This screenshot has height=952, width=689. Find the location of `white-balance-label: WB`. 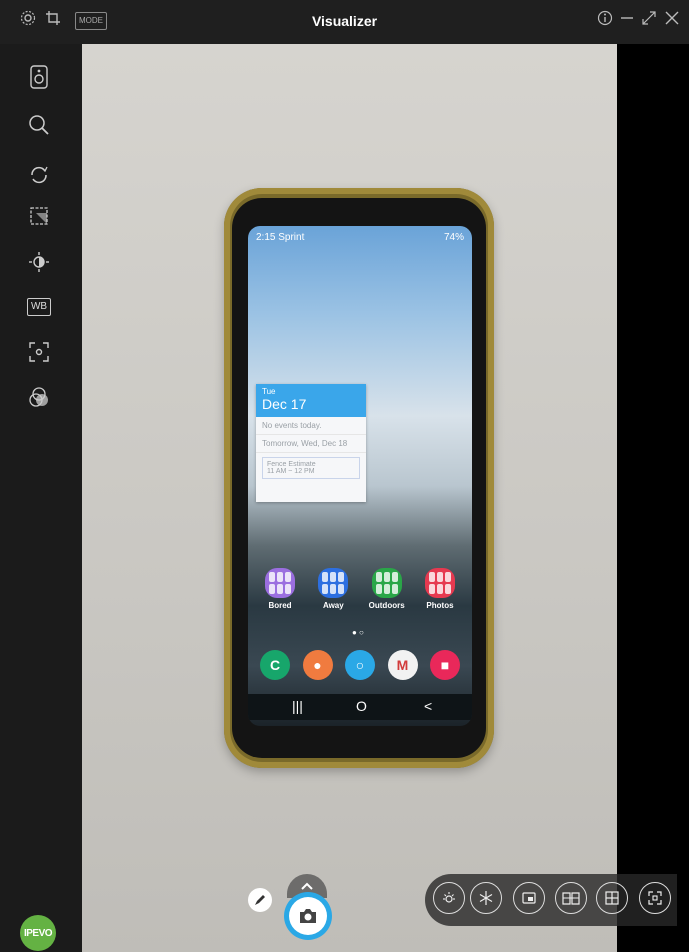

white-balance-label: WB is located at coordinates (39, 307).